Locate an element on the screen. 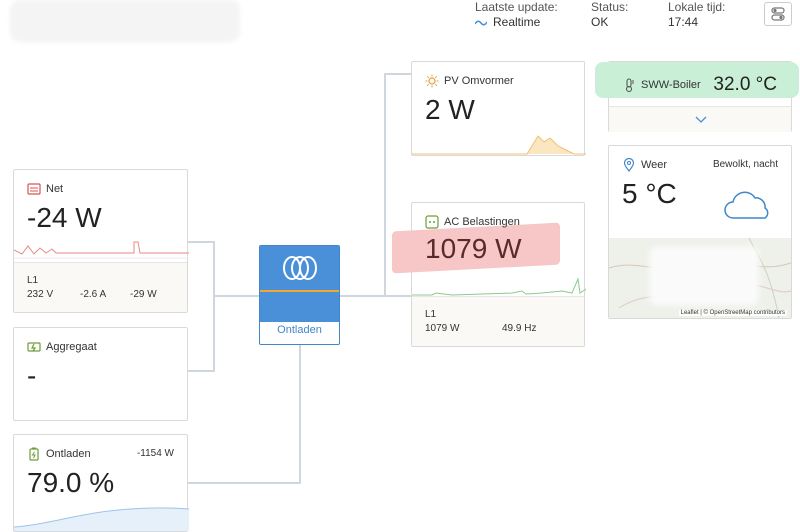 This screenshot has width=800, height=532. grid-meter-icon is located at coordinates (34, 189).